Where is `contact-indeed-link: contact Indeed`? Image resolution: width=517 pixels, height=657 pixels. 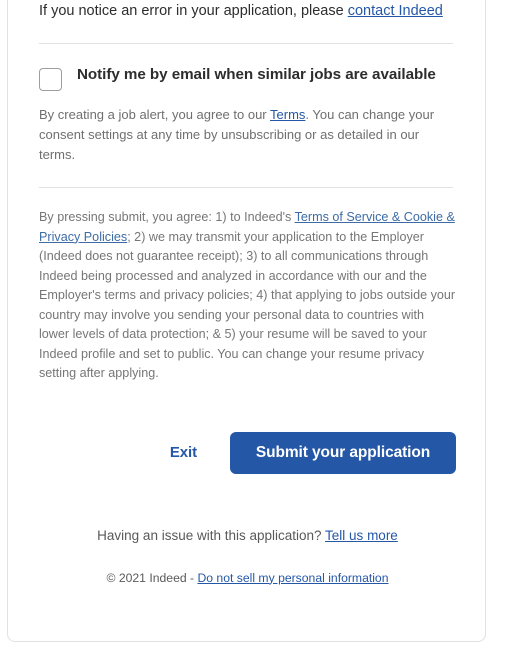 contact-indeed-link: contact Indeed is located at coordinates (395, 11).